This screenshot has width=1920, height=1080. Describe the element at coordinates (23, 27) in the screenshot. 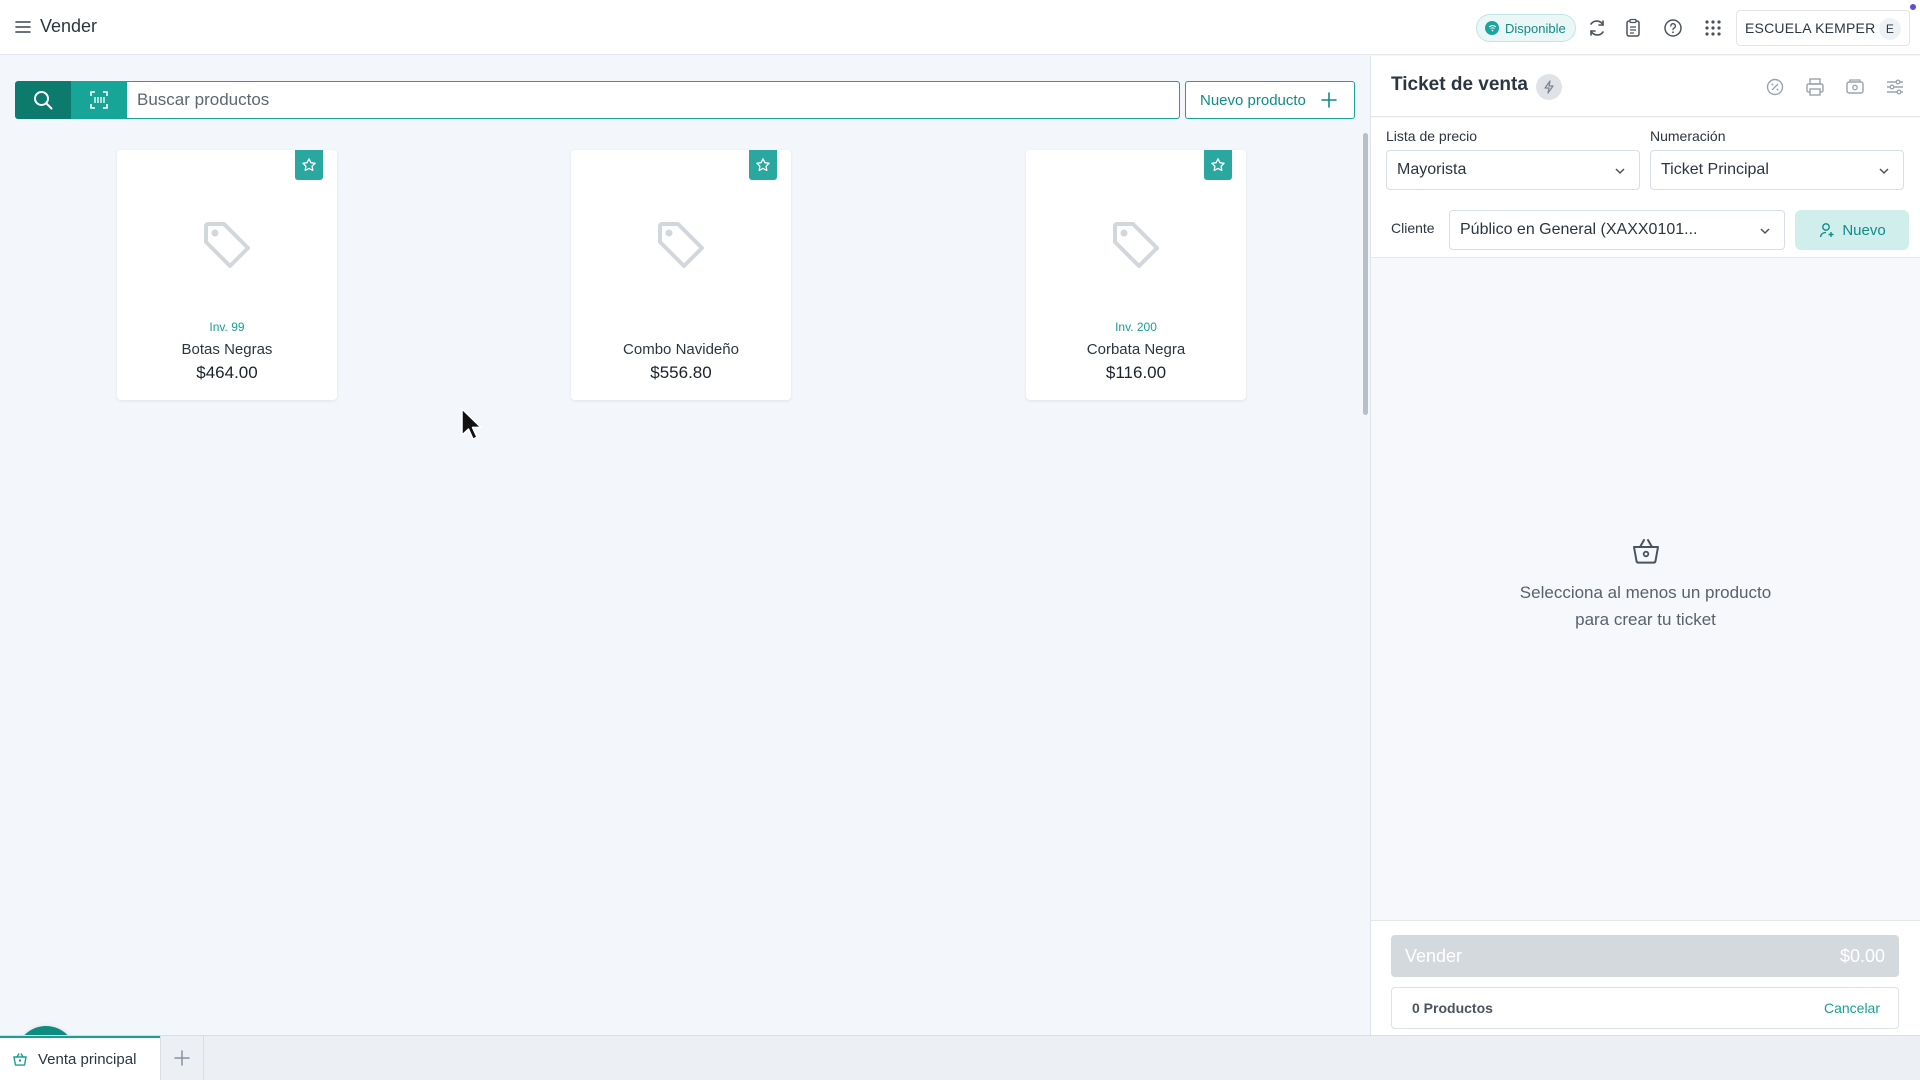

I see `menu-icon` at that location.